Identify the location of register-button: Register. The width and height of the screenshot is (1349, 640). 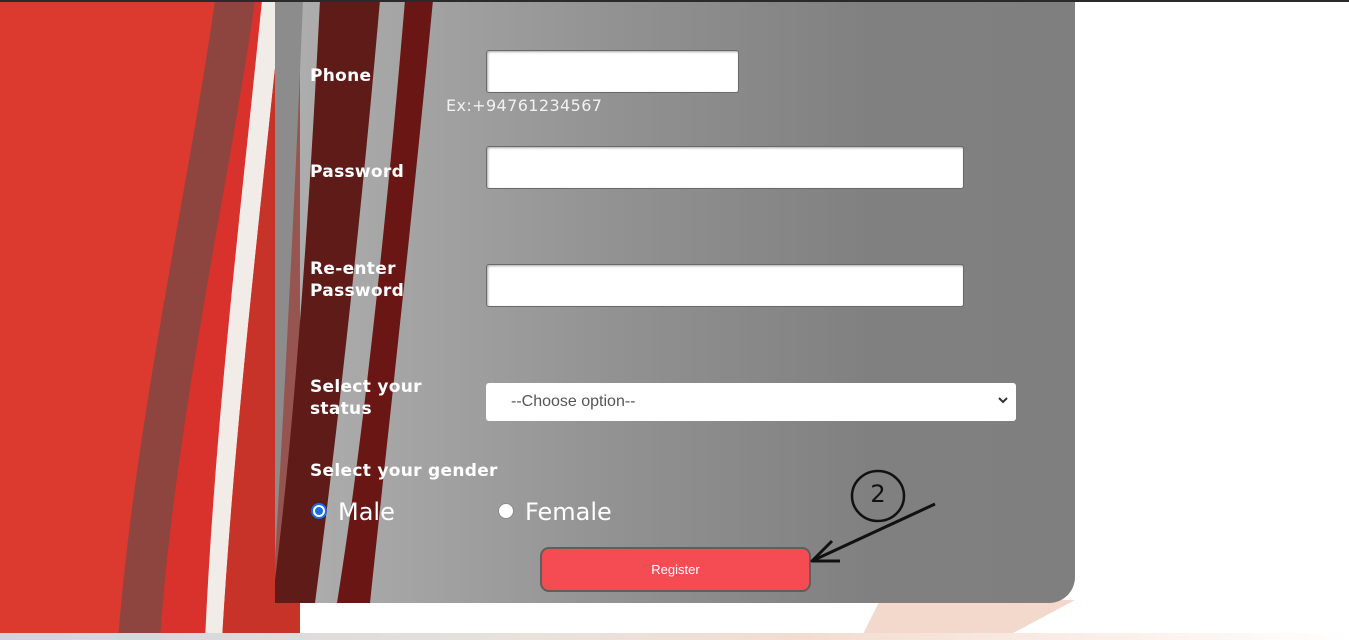
(675, 569).